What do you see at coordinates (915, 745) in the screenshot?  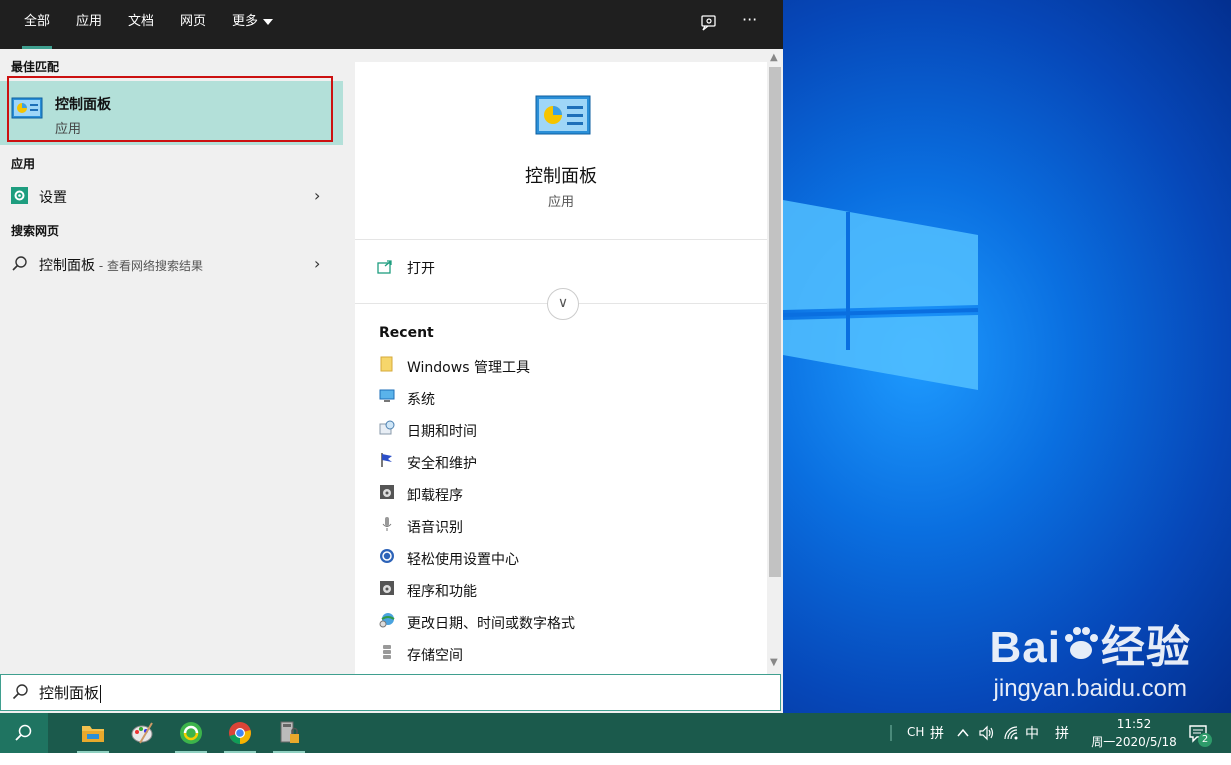 I see `ime-language-indicator: CH` at bounding box center [915, 745].